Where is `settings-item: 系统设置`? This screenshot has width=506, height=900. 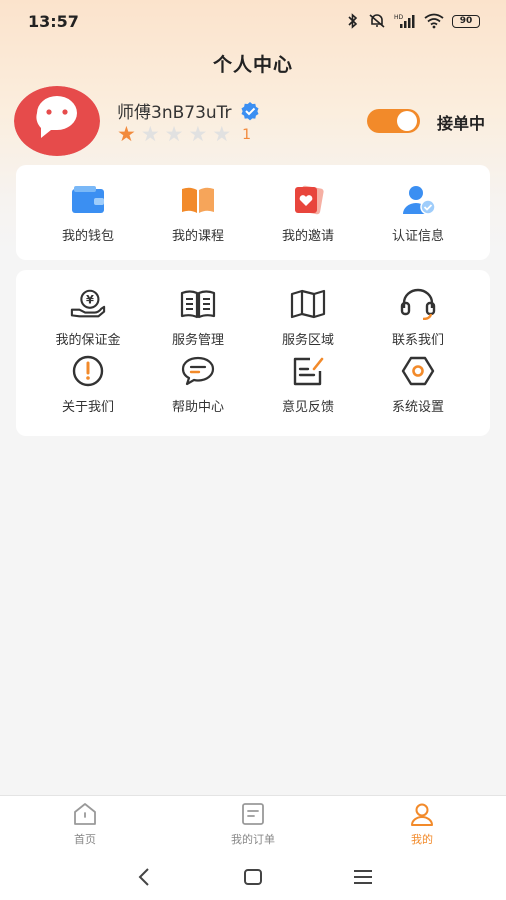
settings-item: 系统设置 is located at coordinates (418, 384).